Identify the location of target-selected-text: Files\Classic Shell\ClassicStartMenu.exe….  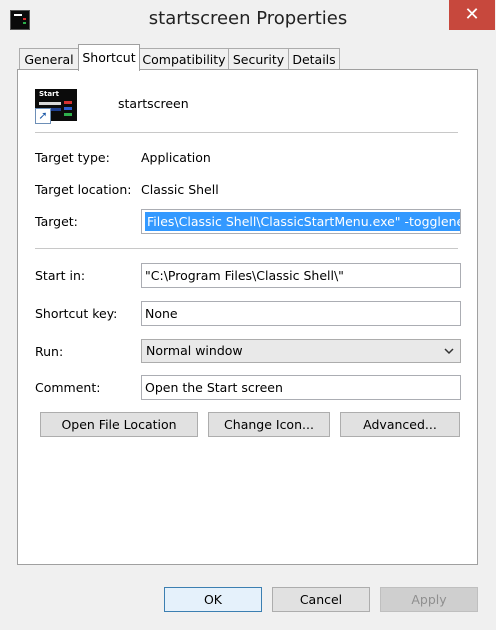
(302, 221).